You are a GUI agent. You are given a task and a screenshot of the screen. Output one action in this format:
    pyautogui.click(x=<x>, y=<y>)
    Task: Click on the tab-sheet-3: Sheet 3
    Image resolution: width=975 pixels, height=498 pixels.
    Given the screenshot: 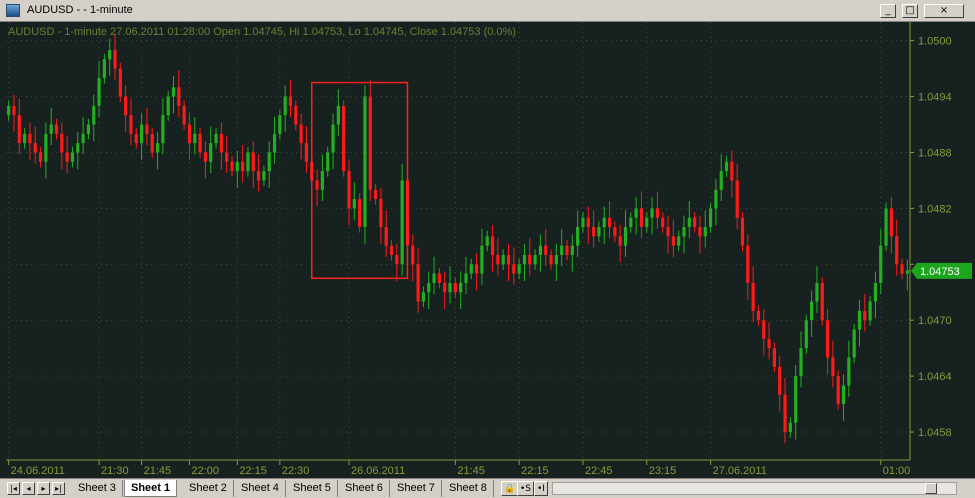 What is the action you would take?
    pyautogui.click(x=97, y=488)
    